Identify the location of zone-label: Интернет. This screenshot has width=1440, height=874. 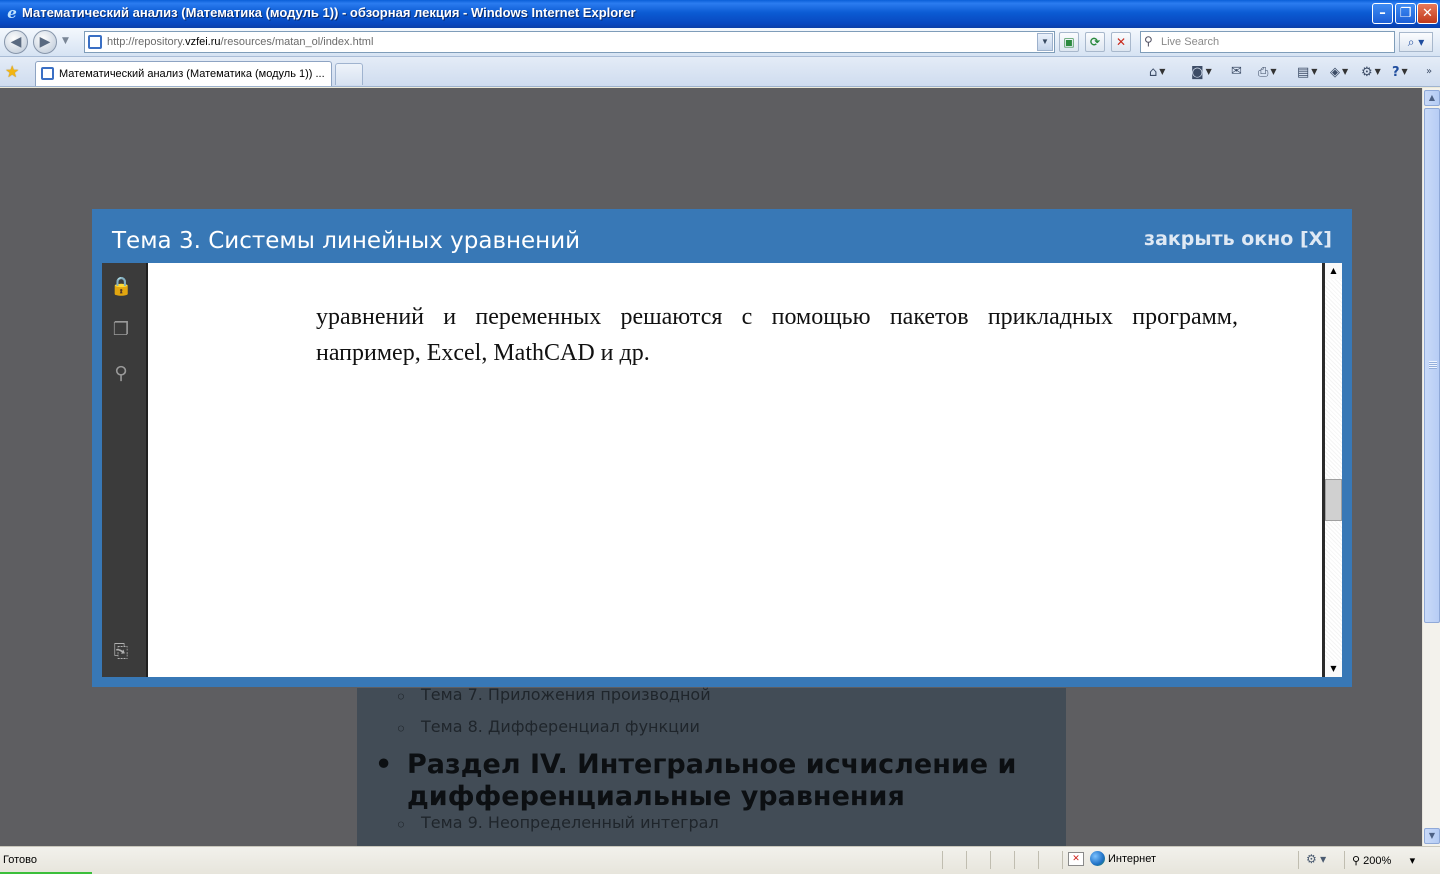
(1132, 858).